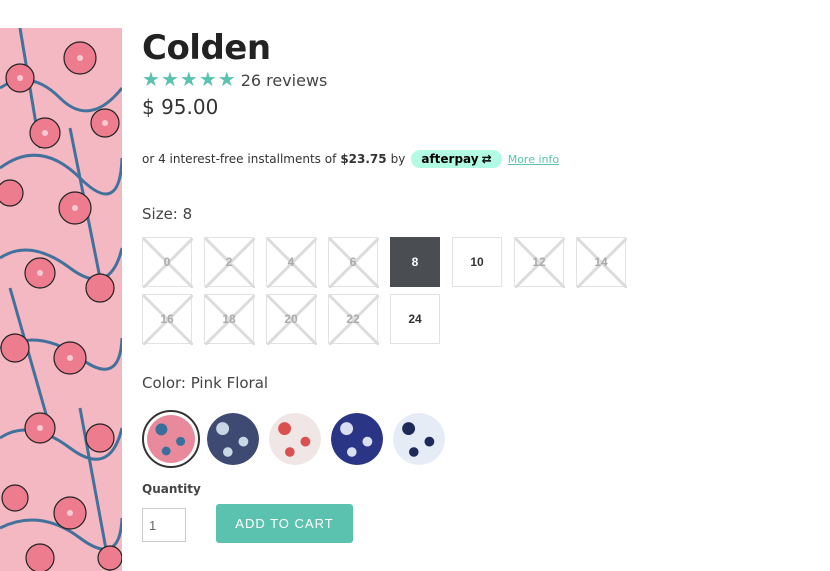 Image resolution: width=830 pixels, height=571 pixels. What do you see at coordinates (205, 383) in the screenshot?
I see `color-label: Color: Pink Floral` at bounding box center [205, 383].